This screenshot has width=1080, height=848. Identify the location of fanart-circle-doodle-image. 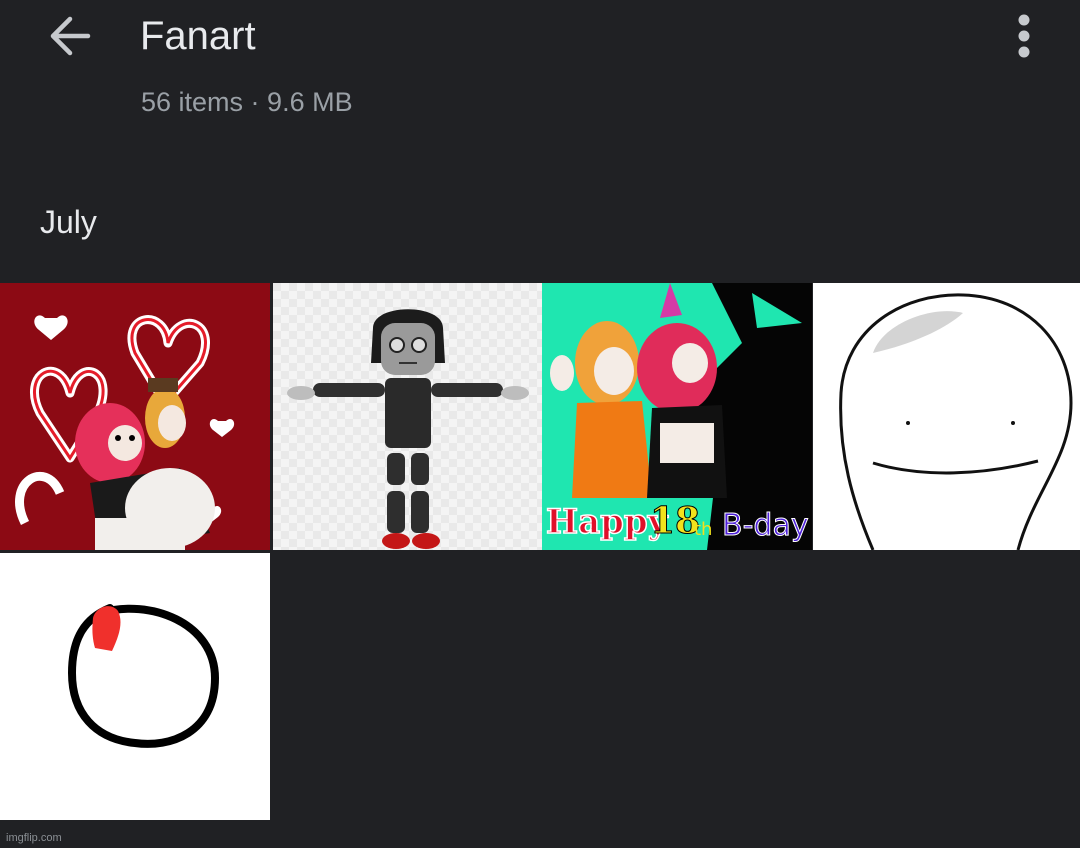
(135, 686).